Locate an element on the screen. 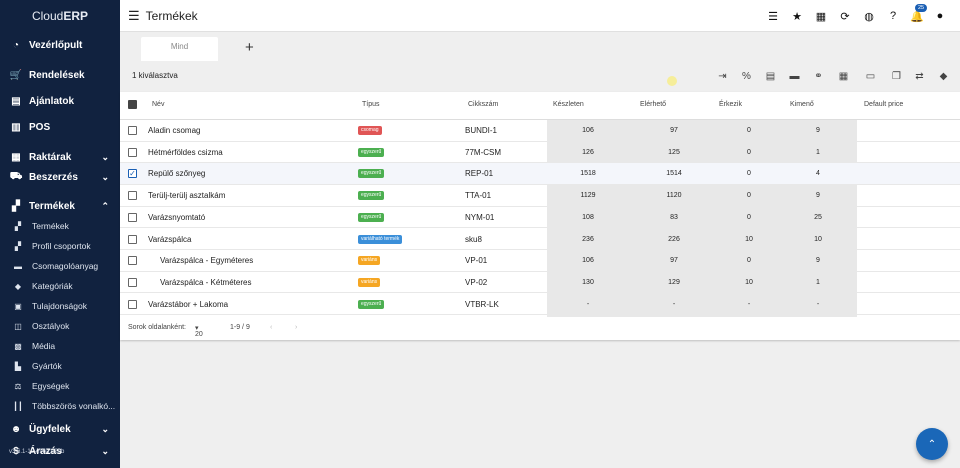 The image size is (960, 468). sidebar-item-10: ◆ Kategóriák is located at coordinates (60, 286).